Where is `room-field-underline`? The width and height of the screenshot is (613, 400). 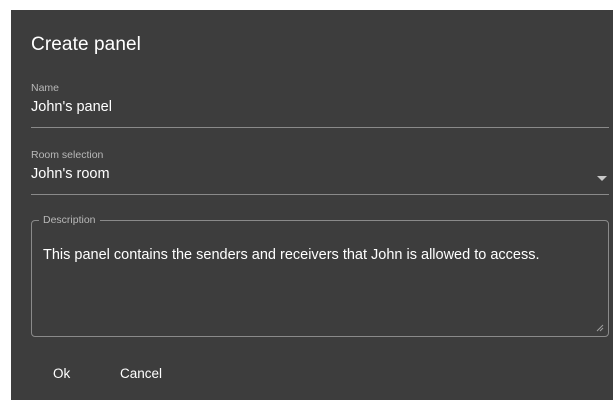 room-field-underline is located at coordinates (320, 194).